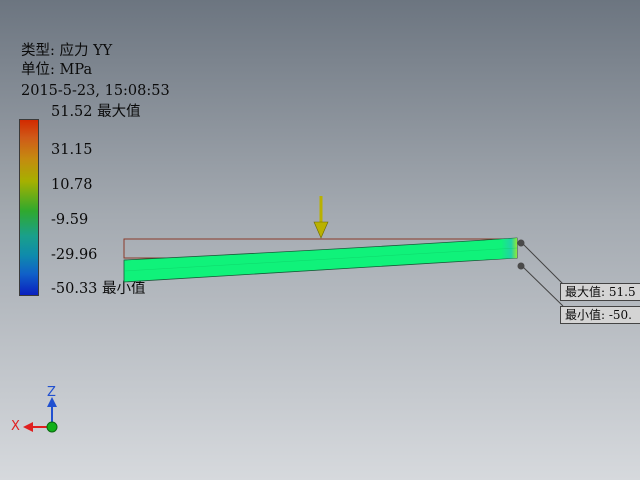  Describe the element at coordinates (521, 266) in the screenshot. I see `min-probe-marker` at that location.